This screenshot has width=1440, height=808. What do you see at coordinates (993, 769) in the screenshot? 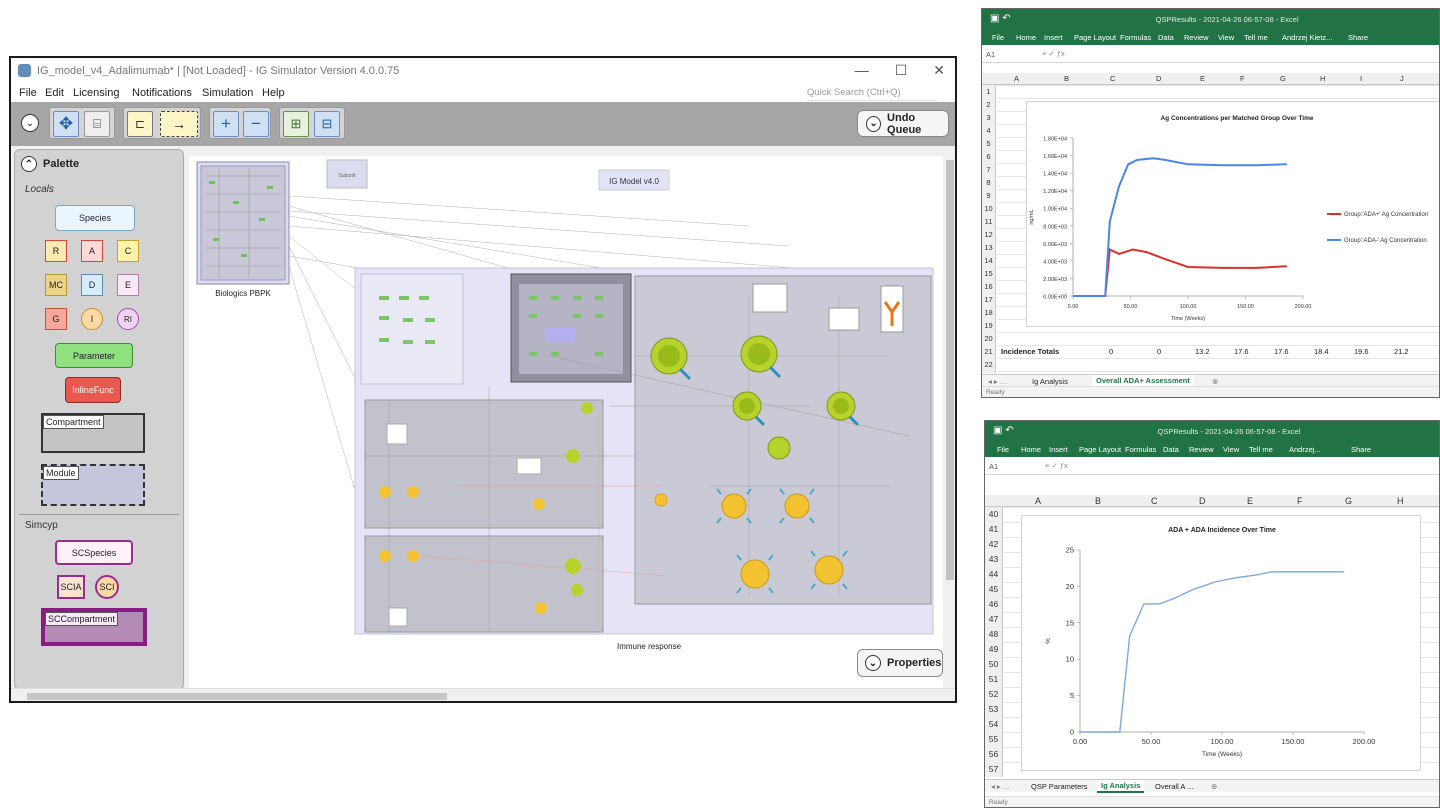
I see `row-header: 57` at bounding box center [993, 769].